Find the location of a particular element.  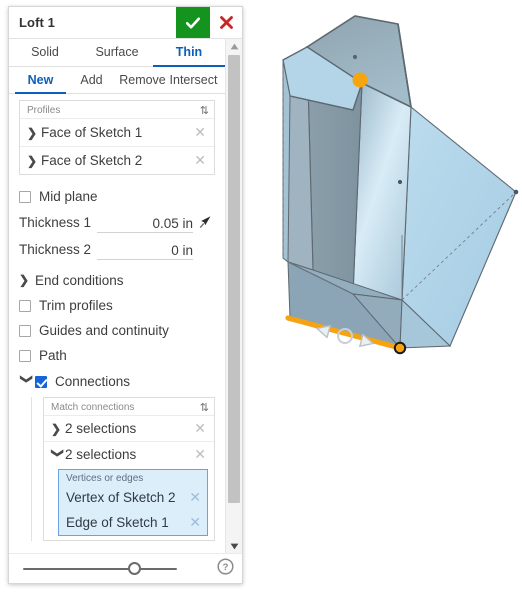

tab-thin: Thin is located at coordinates (189, 53).